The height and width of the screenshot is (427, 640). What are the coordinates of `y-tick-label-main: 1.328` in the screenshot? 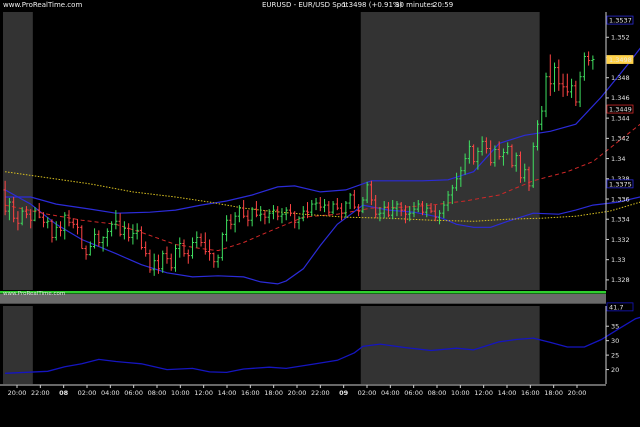 It's located at (620, 280).